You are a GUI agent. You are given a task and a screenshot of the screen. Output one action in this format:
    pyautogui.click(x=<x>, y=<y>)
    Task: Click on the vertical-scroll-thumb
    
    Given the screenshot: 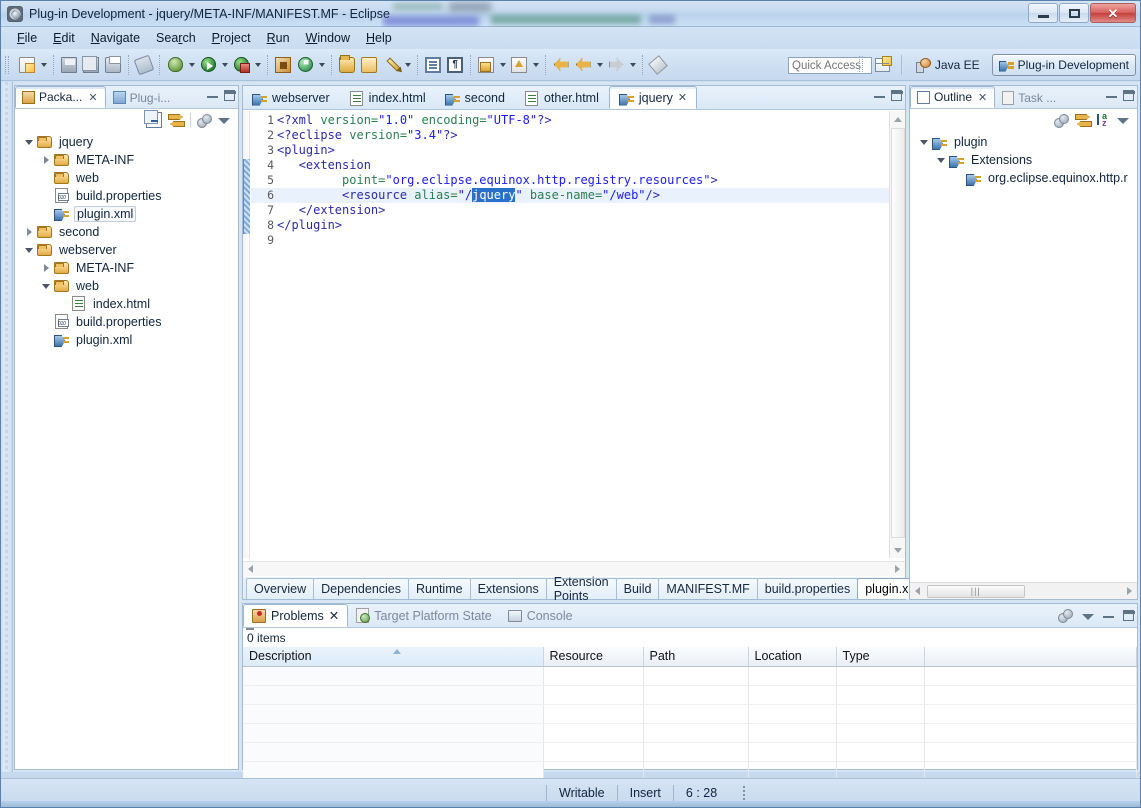 What is the action you would take?
    pyautogui.click(x=898, y=333)
    